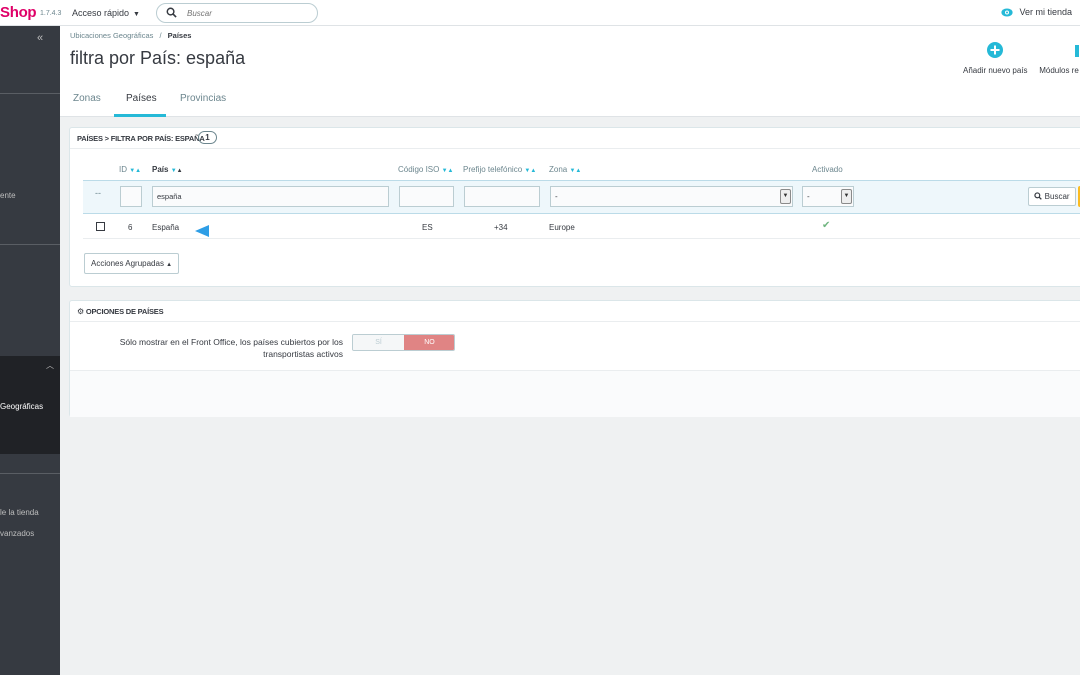 This screenshot has height=675, width=1080. Describe the element at coordinates (247, 13) in the screenshot. I see `search-input` at that location.